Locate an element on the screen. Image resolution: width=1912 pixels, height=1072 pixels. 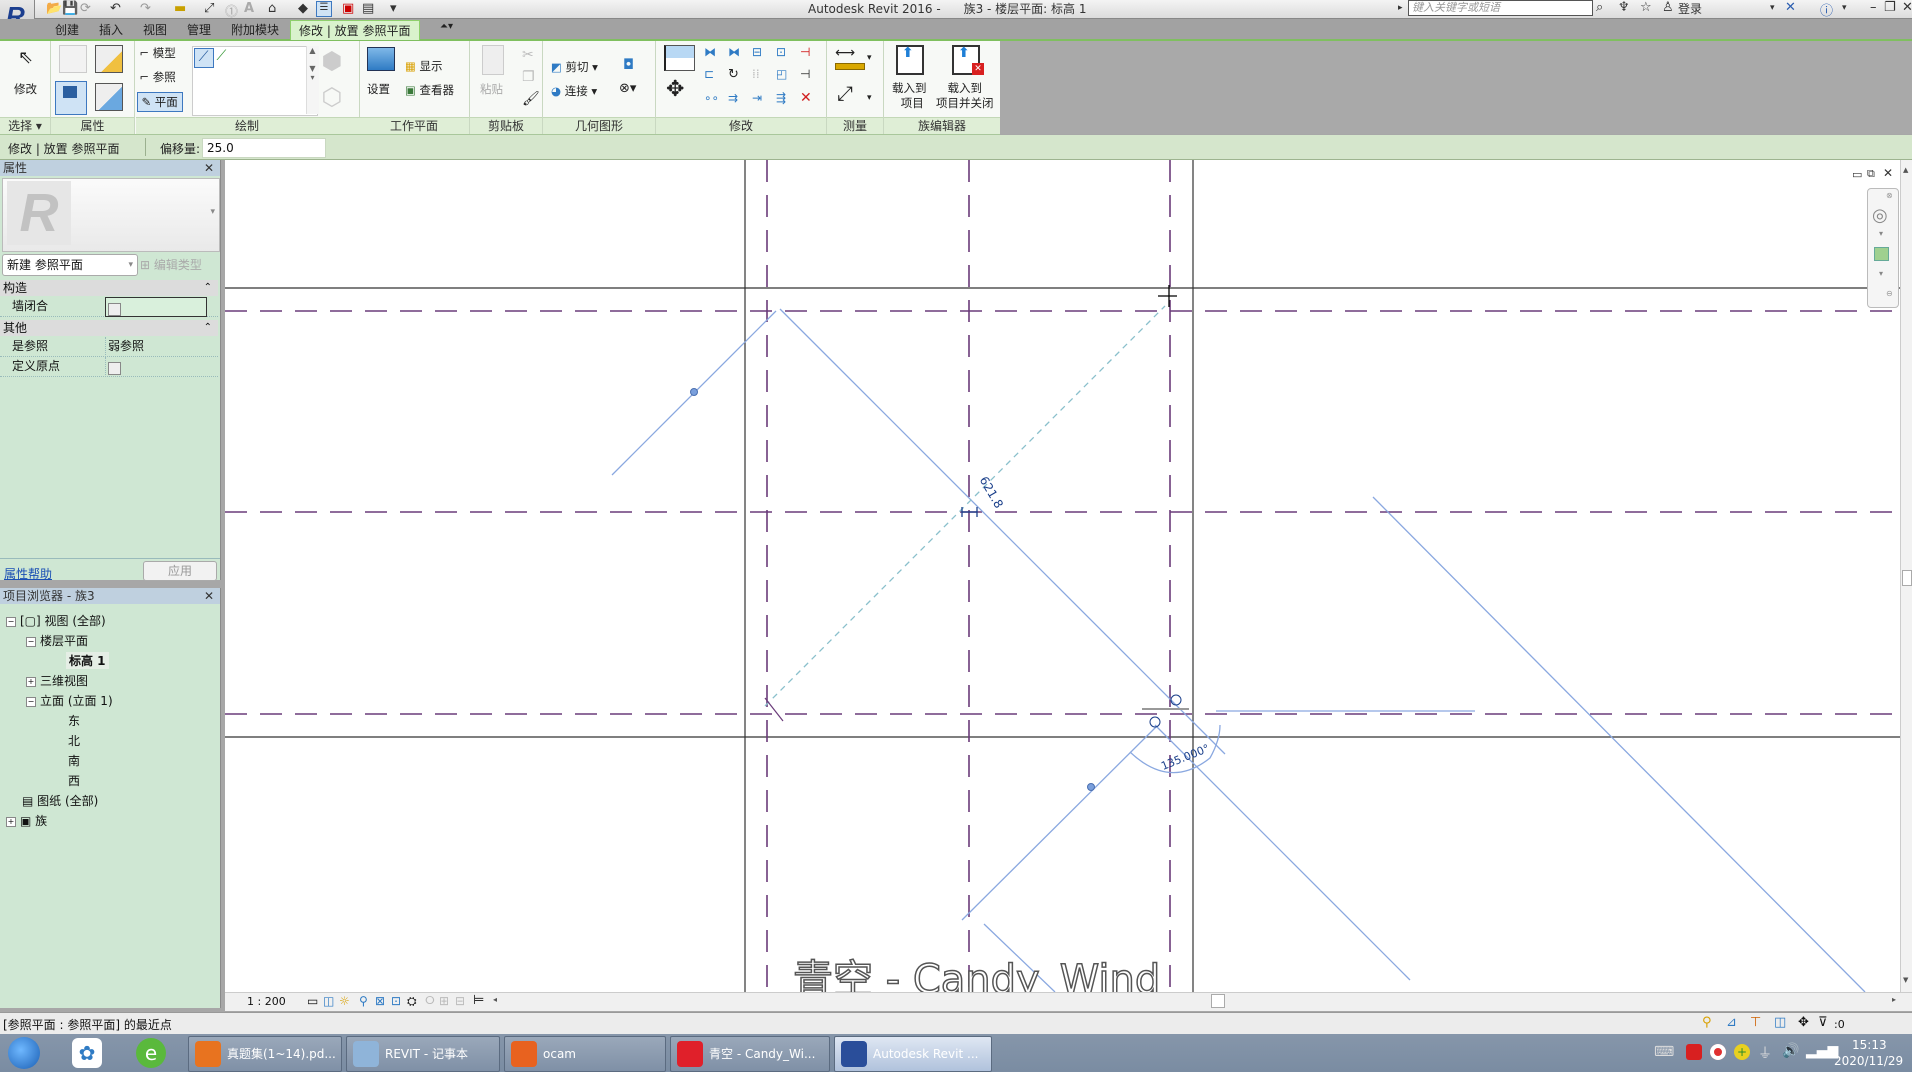
security-tray-icon: + is located at coordinates (1742, 1052).